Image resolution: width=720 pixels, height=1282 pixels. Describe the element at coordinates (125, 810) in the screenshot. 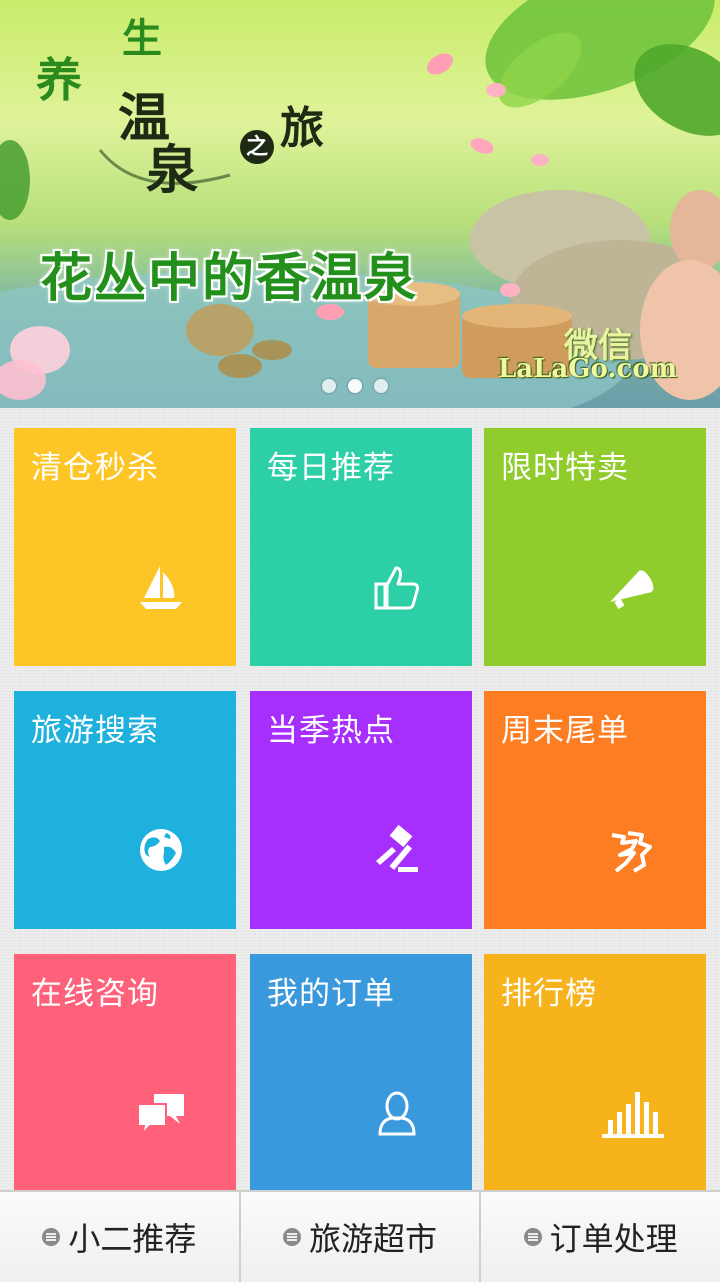

I see `tile-travel-search: 旅游搜索` at that location.